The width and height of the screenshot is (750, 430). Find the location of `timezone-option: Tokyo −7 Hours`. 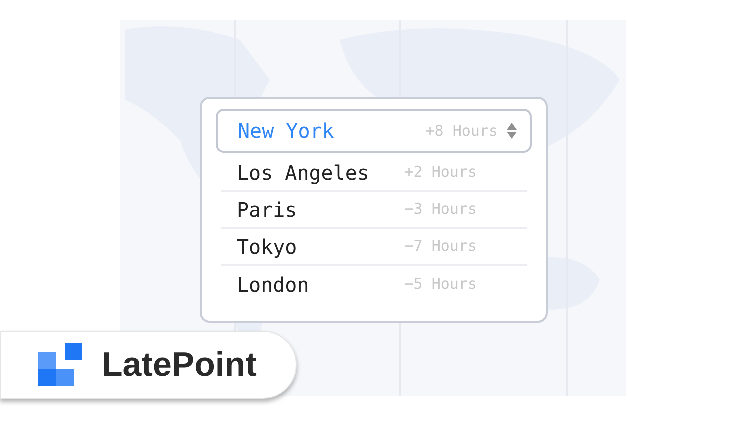

timezone-option: Tokyo −7 Hours is located at coordinates (374, 247).